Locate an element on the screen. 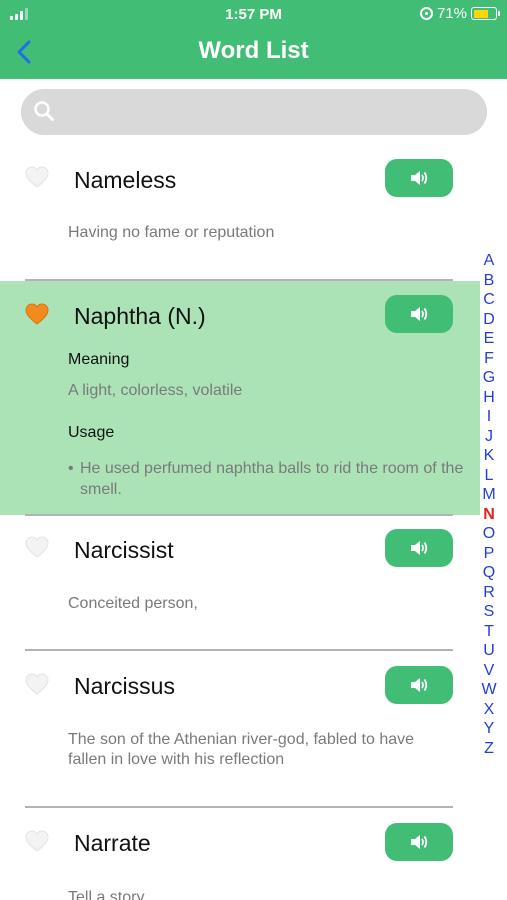 This screenshot has height=900, width=507. status-right: 71% is located at coordinates (459, 13).